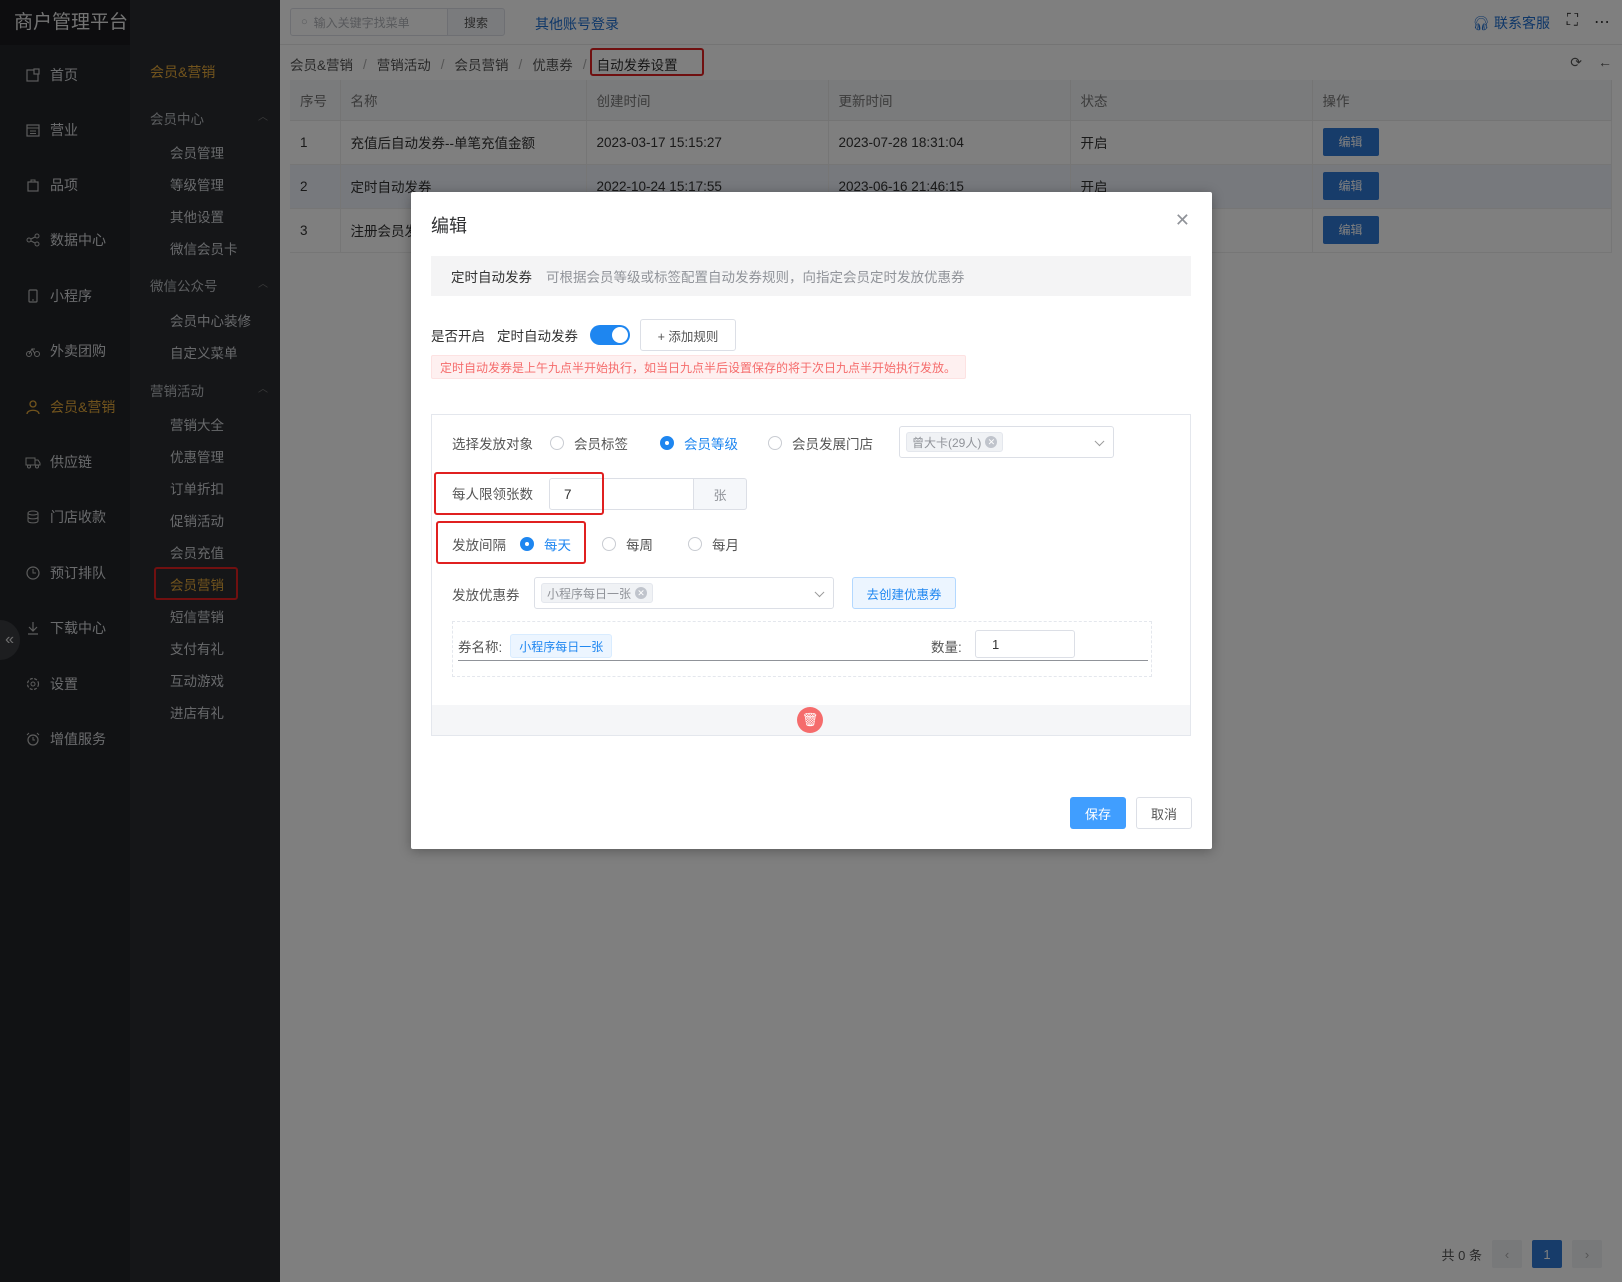 The image size is (1622, 1282). Describe the element at coordinates (601, 444) in the screenshot. I see `radio-label: 会员标签` at that location.